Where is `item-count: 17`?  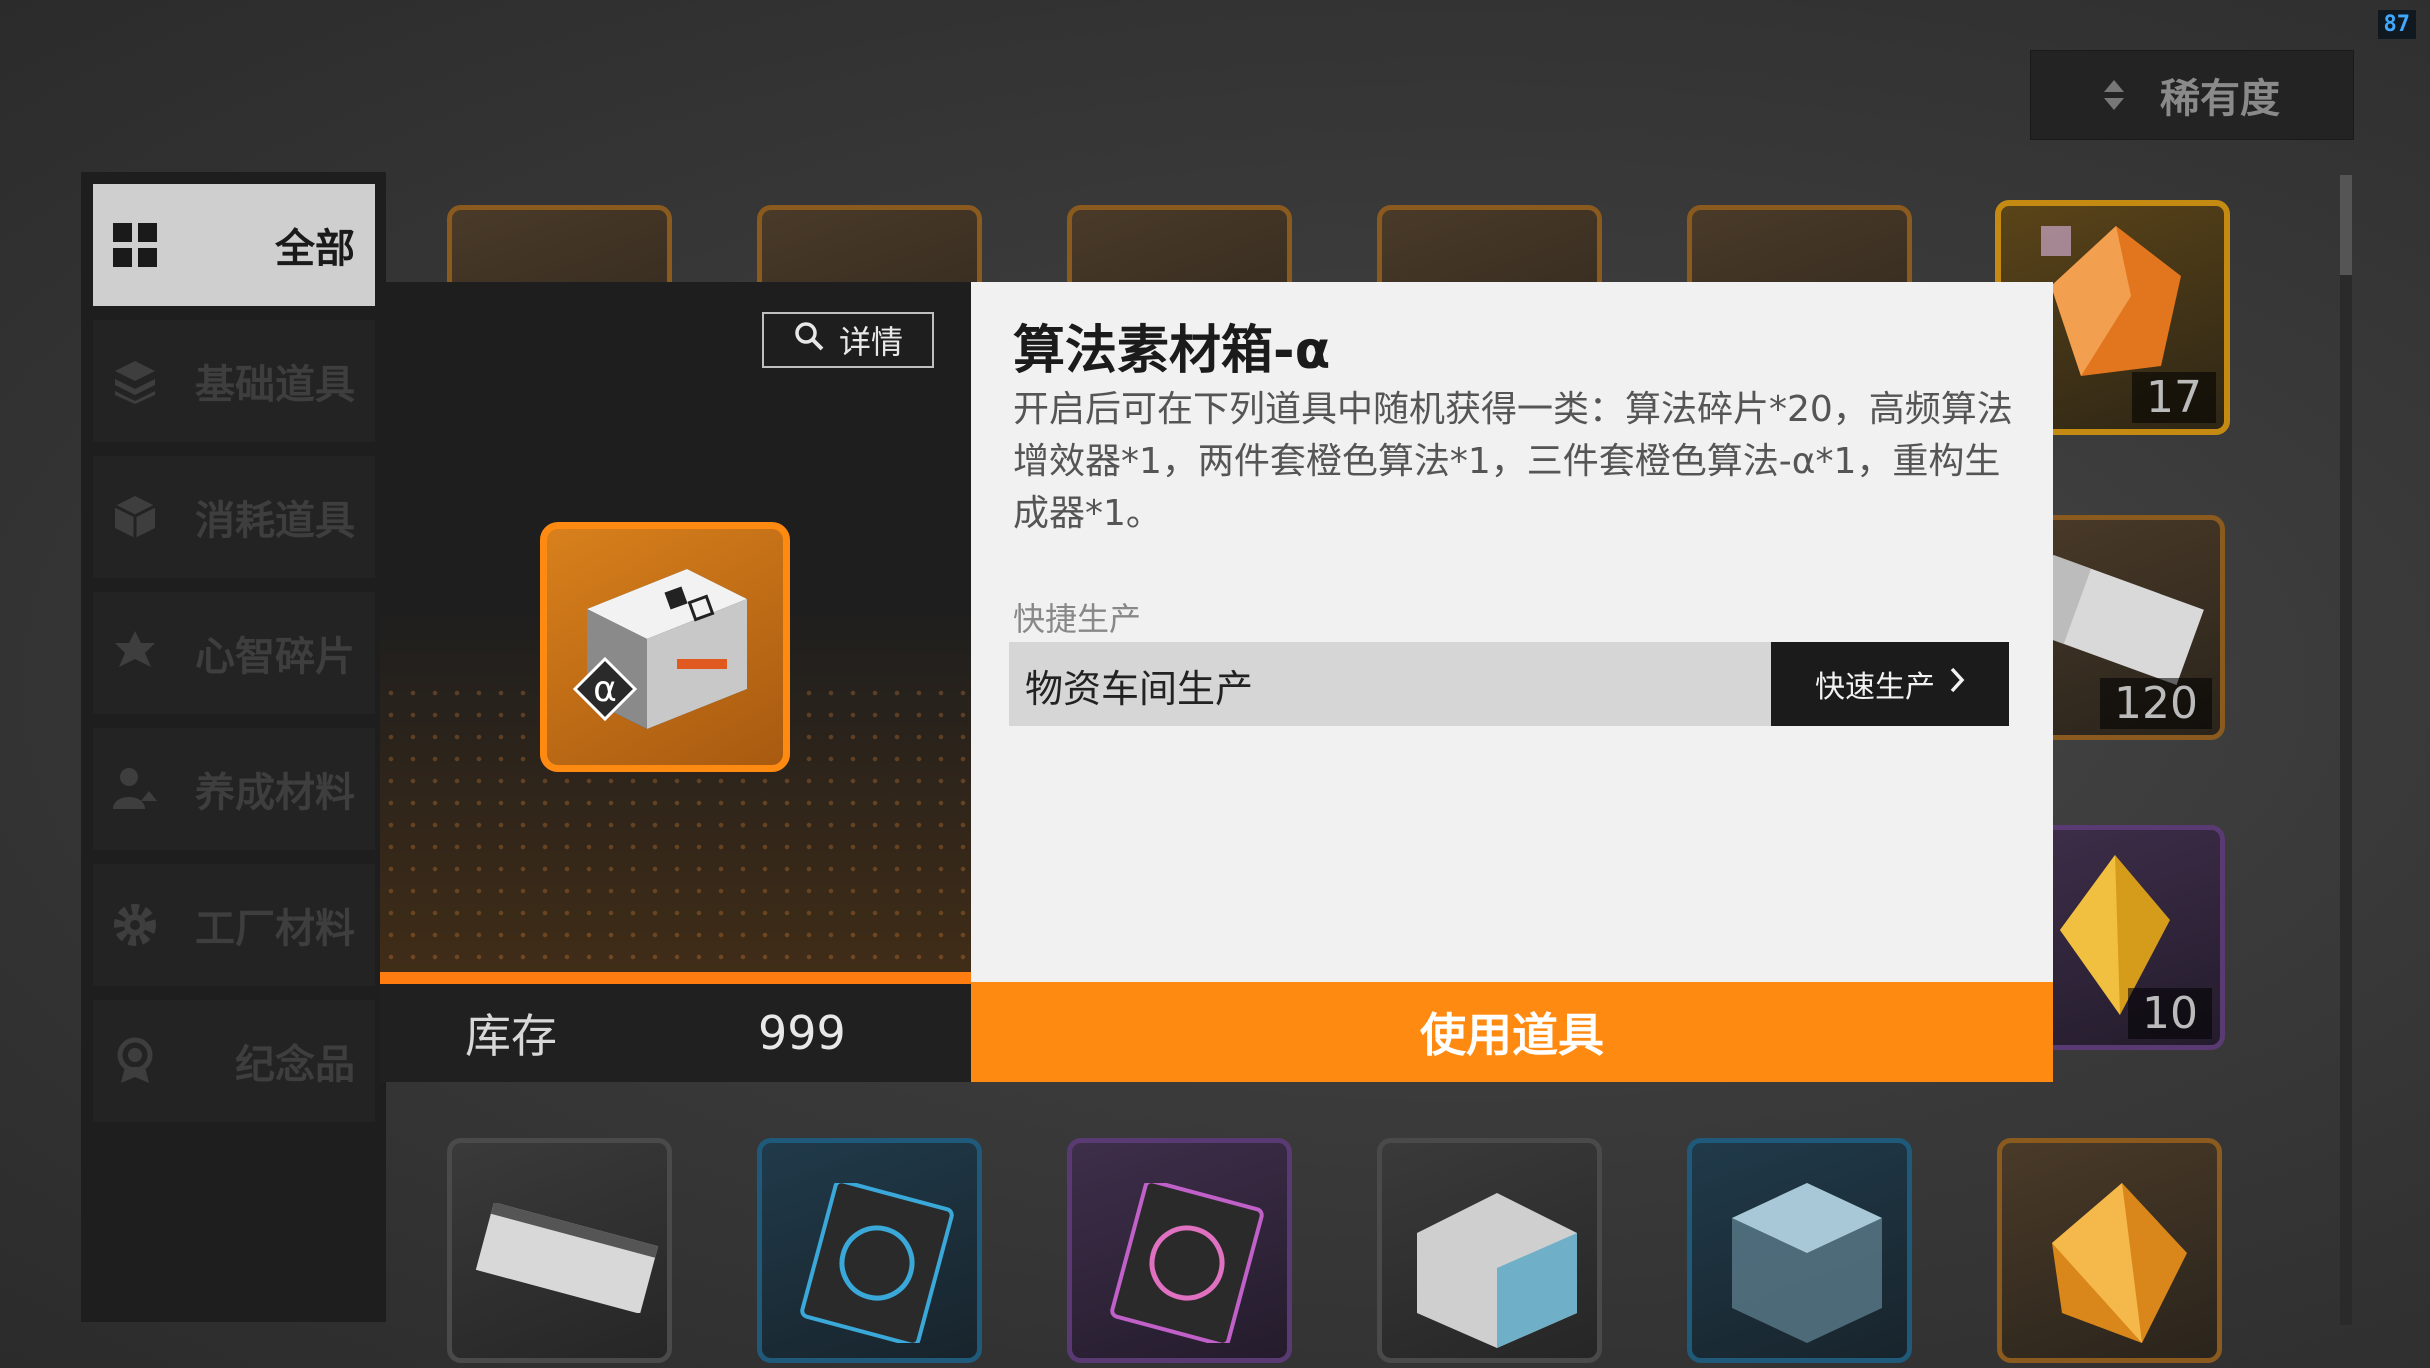
item-count: 17 is located at coordinates (2174, 397).